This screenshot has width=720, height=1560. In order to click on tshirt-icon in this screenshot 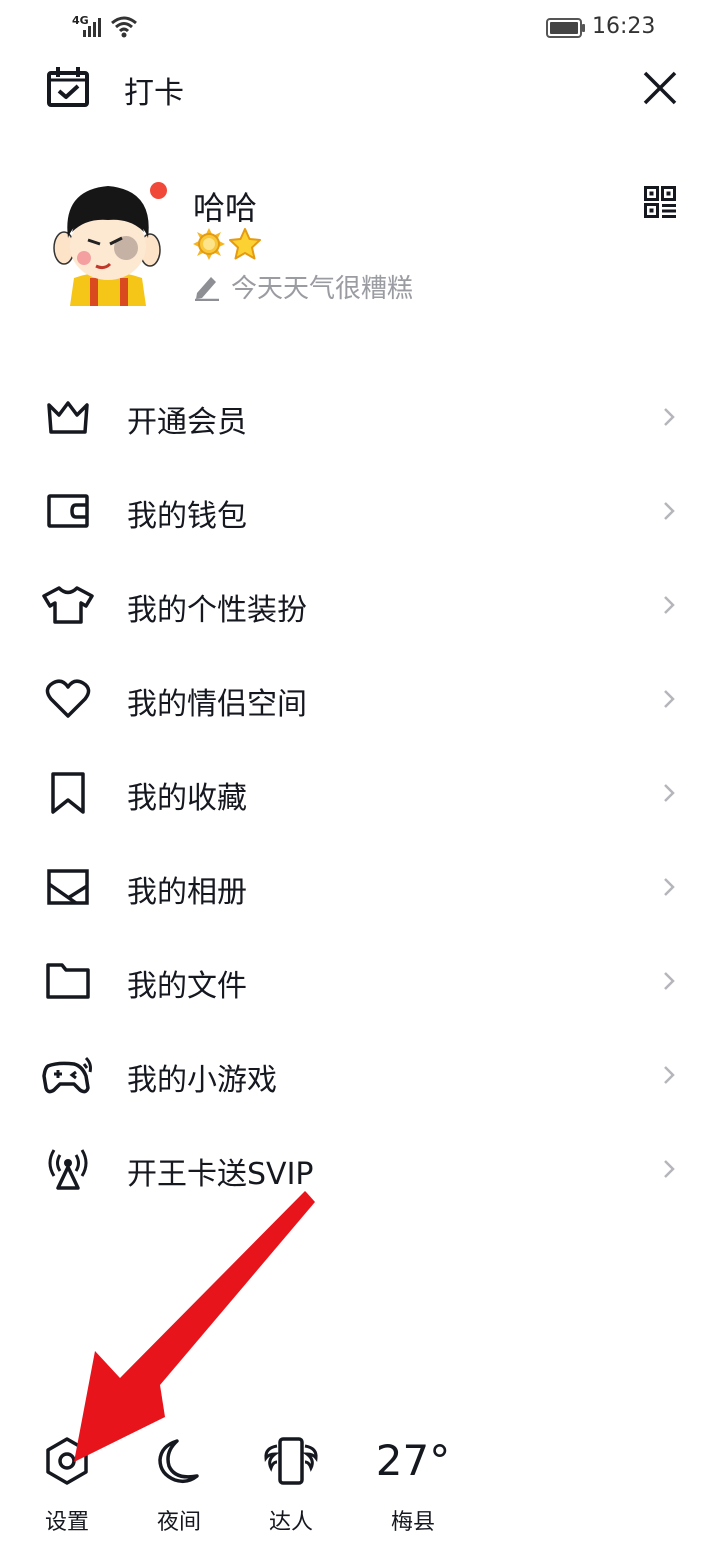, I will do `click(68, 605)`.